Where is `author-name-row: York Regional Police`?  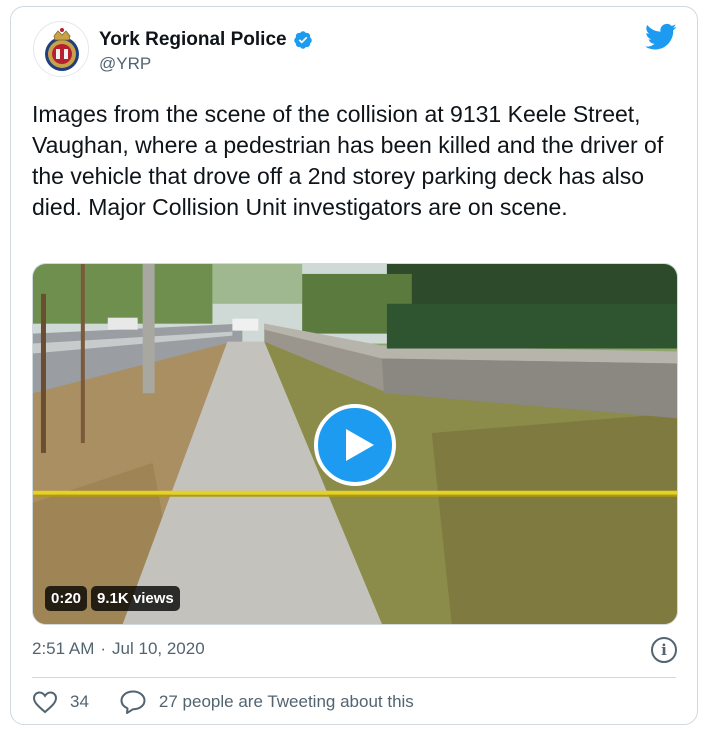 author-name-row: York Regional Police is located at coordinates (206, 40).